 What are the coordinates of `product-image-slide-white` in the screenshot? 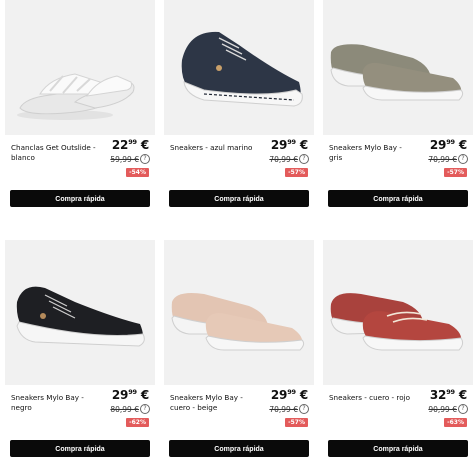 It's located at (80, 67).